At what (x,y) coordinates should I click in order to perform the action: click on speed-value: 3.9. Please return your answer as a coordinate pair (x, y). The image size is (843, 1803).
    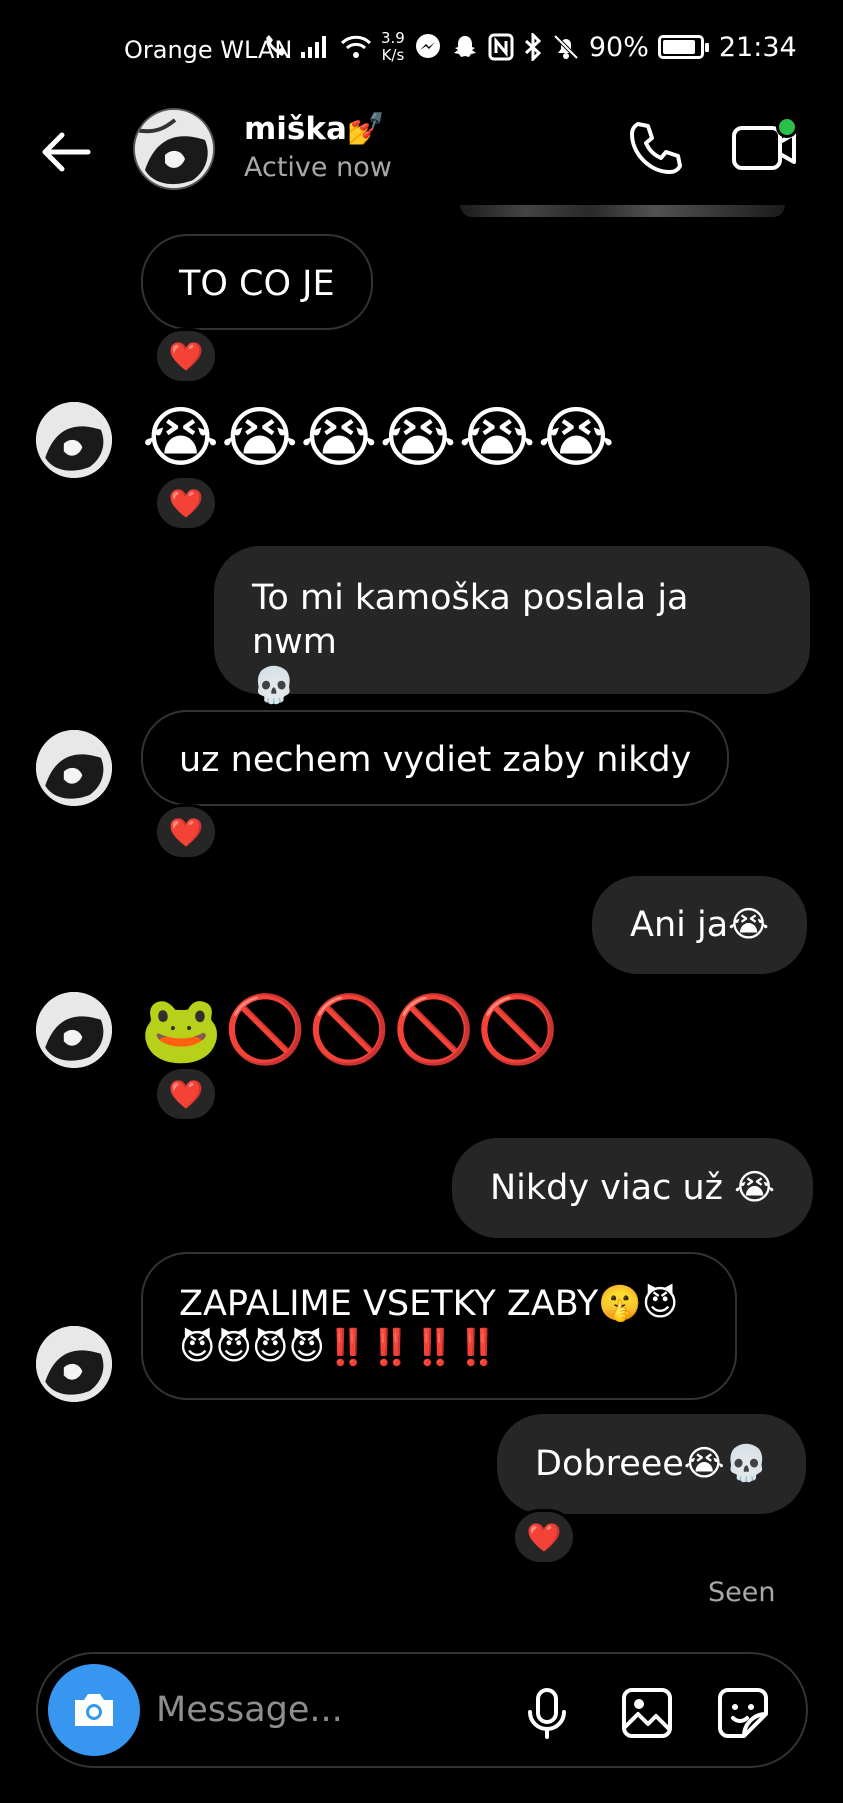
    Looking at the image, I should click on (393, 38).